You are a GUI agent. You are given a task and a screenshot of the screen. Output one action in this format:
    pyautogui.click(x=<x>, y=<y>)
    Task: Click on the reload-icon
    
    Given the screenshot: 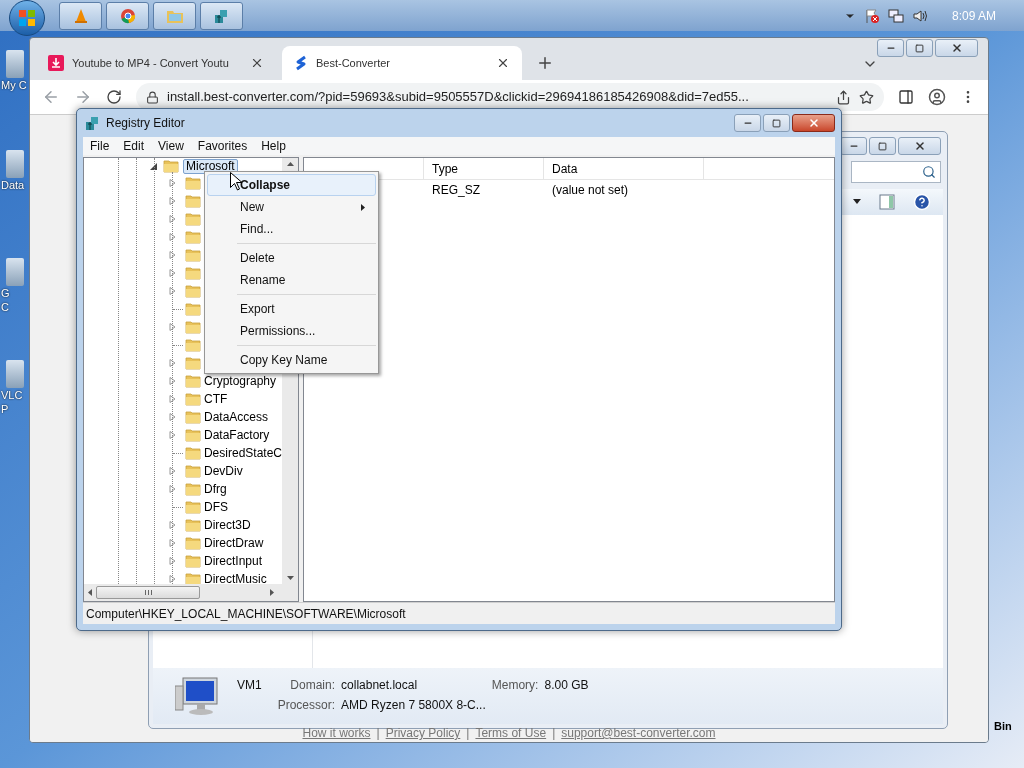 What is the action you would take?
    pyautogui.click(x=114, y=97)
    